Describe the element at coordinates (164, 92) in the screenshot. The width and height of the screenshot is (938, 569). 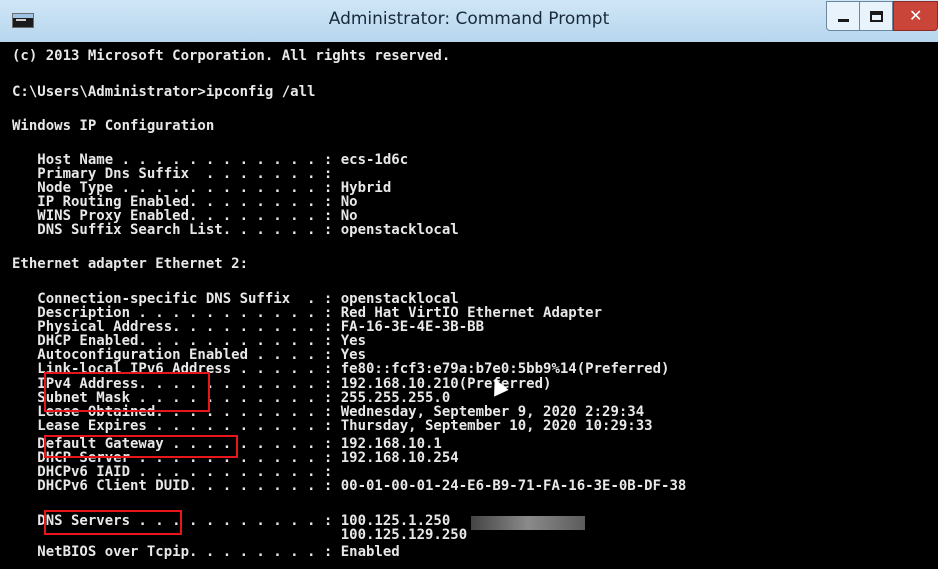
I see `console-line: C:\Users\Administrator>ipconfig /all` at that location.